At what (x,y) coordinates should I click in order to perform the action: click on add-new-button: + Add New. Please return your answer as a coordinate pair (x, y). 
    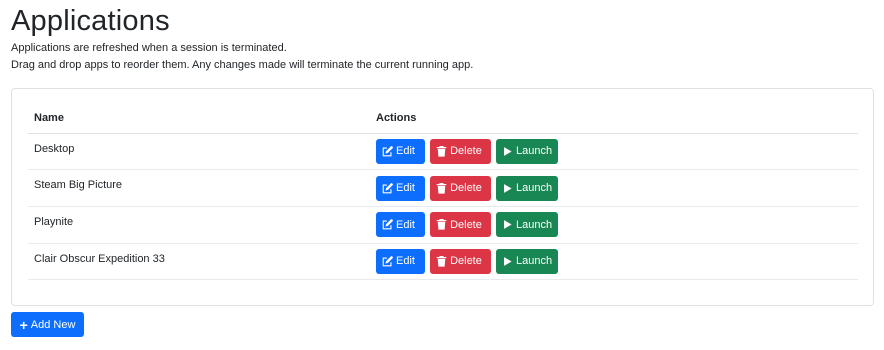
    Looking at the image, I should click on (47, 324).